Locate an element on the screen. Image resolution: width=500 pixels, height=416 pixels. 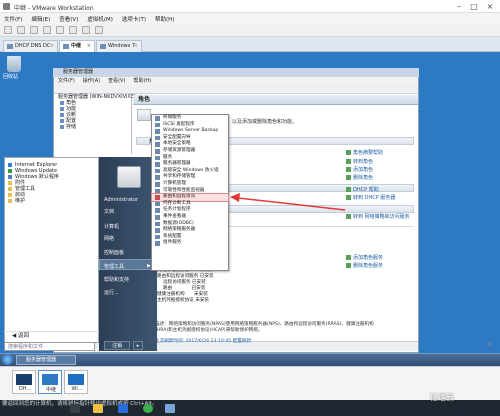
submenu-label: 服务器管理器 is located at coordinates (177, 164).